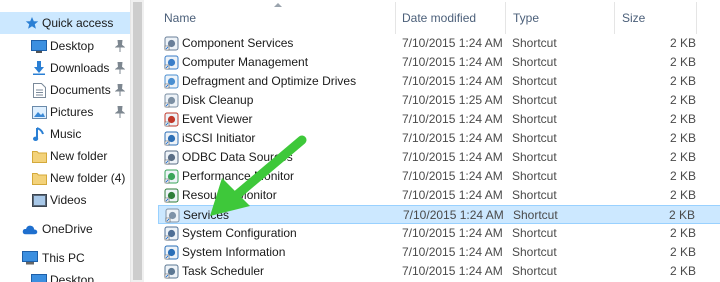 The width and height of the screenshot is (720, 282). What do you see at coordinates (234, 252) in the screenshot?
I see `file-name: System Information` at bounding box center [234, 252].